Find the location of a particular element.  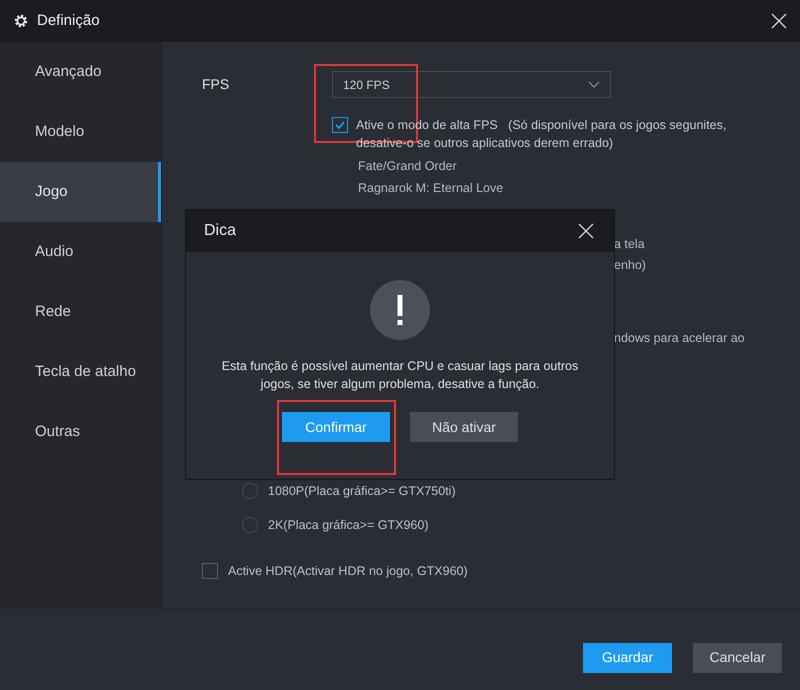

warning-icon is located at coordinates (400, 310).